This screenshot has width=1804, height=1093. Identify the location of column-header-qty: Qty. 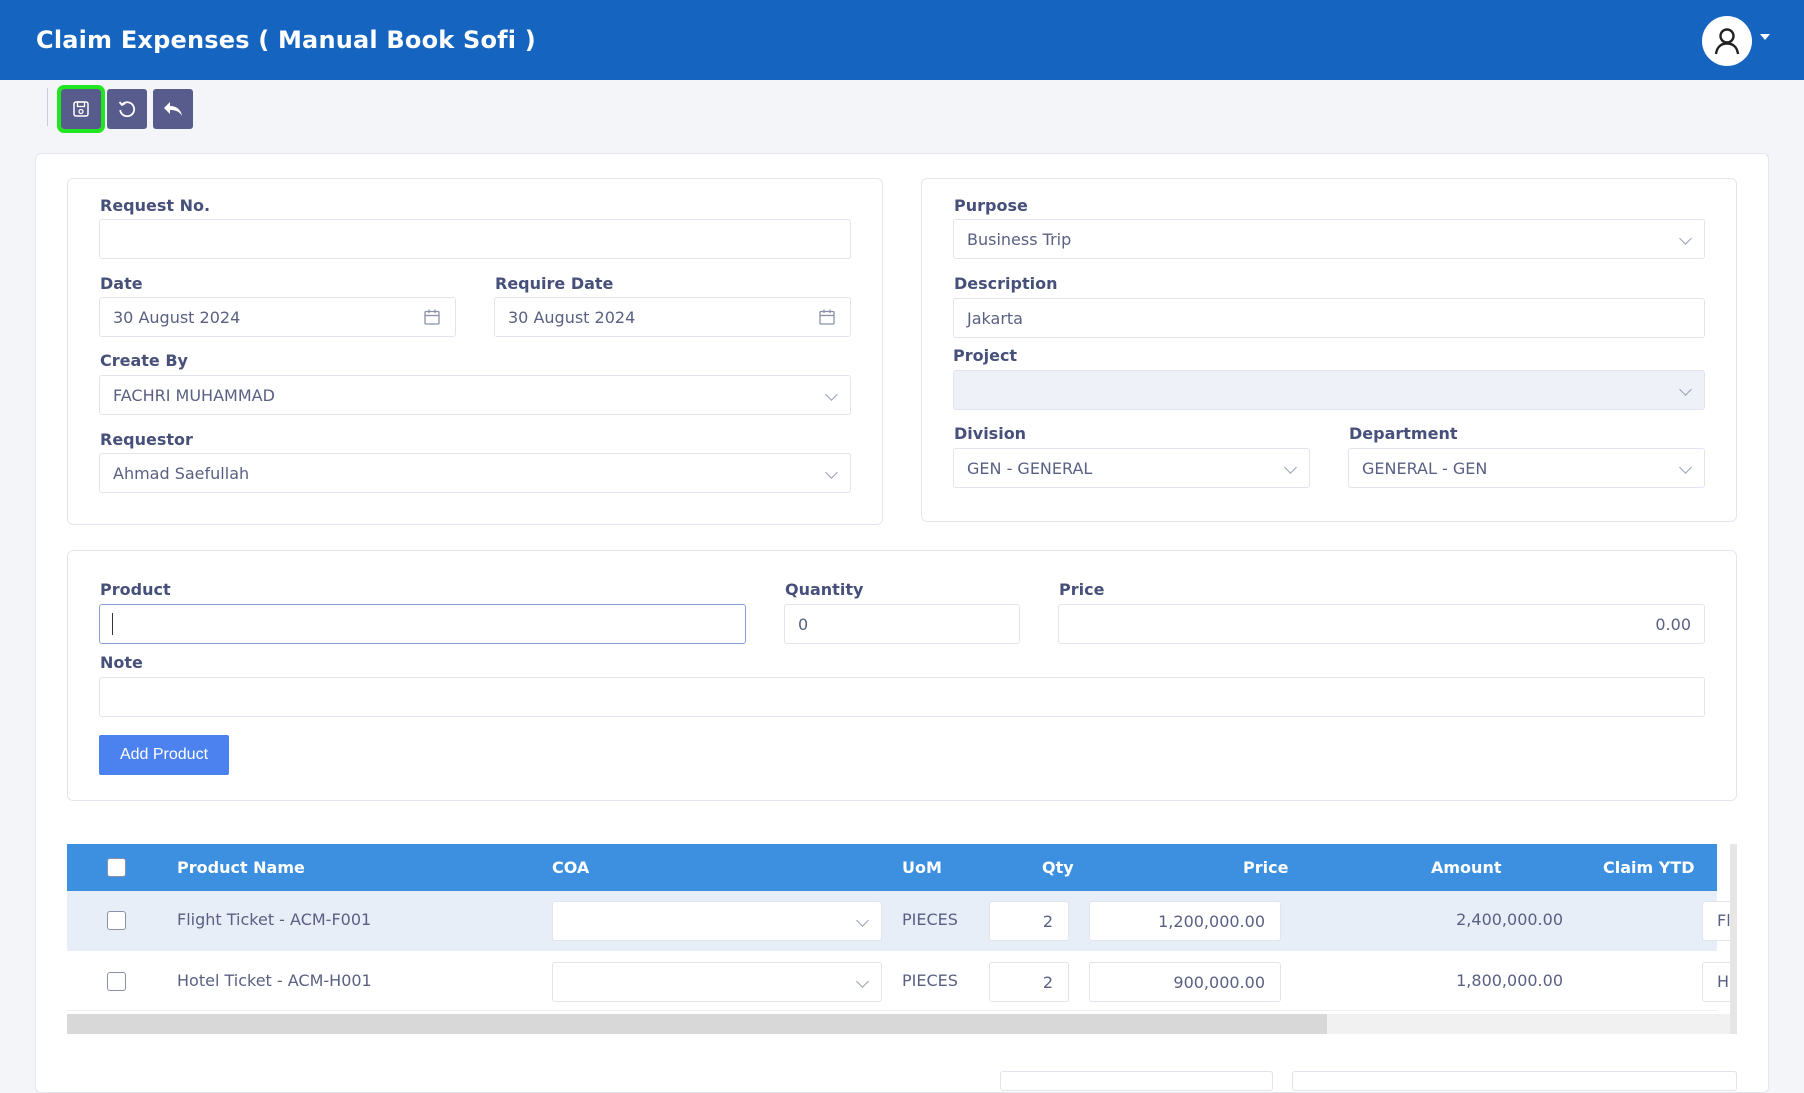
(1058, 867).